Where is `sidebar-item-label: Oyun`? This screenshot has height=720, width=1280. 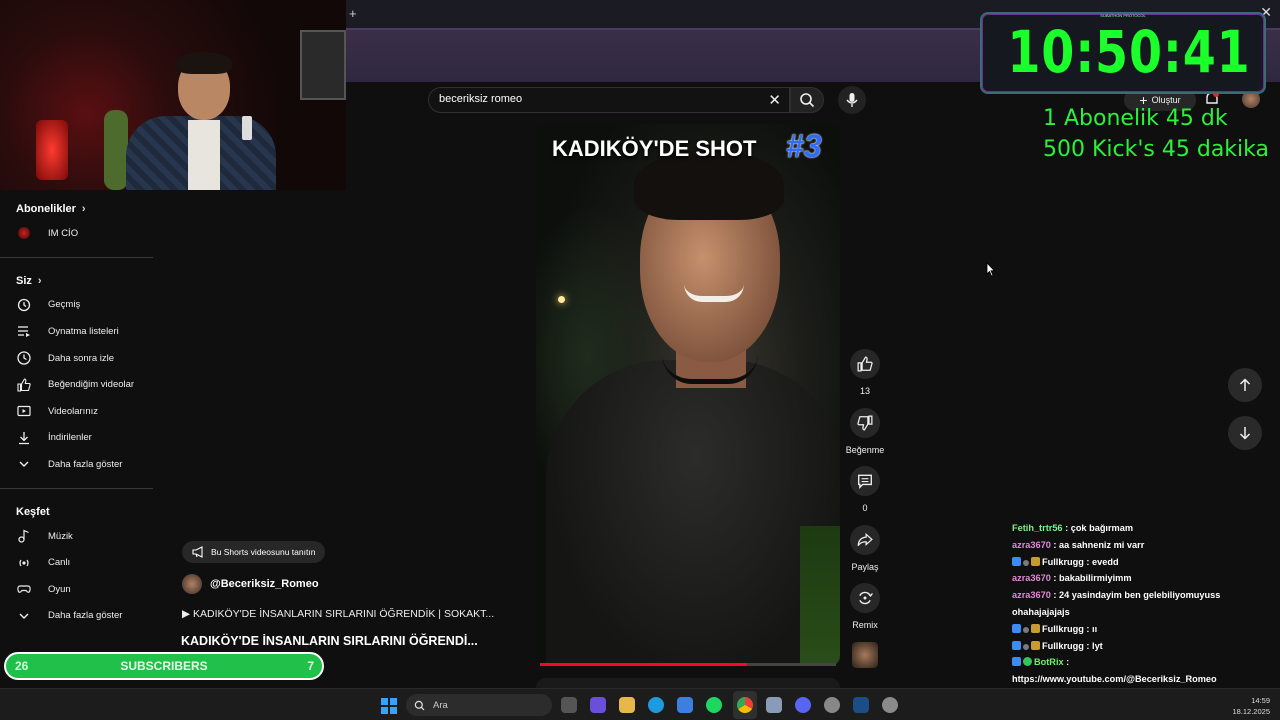
sidebar-item-label: Oyun is located at coordinates (59, 589).